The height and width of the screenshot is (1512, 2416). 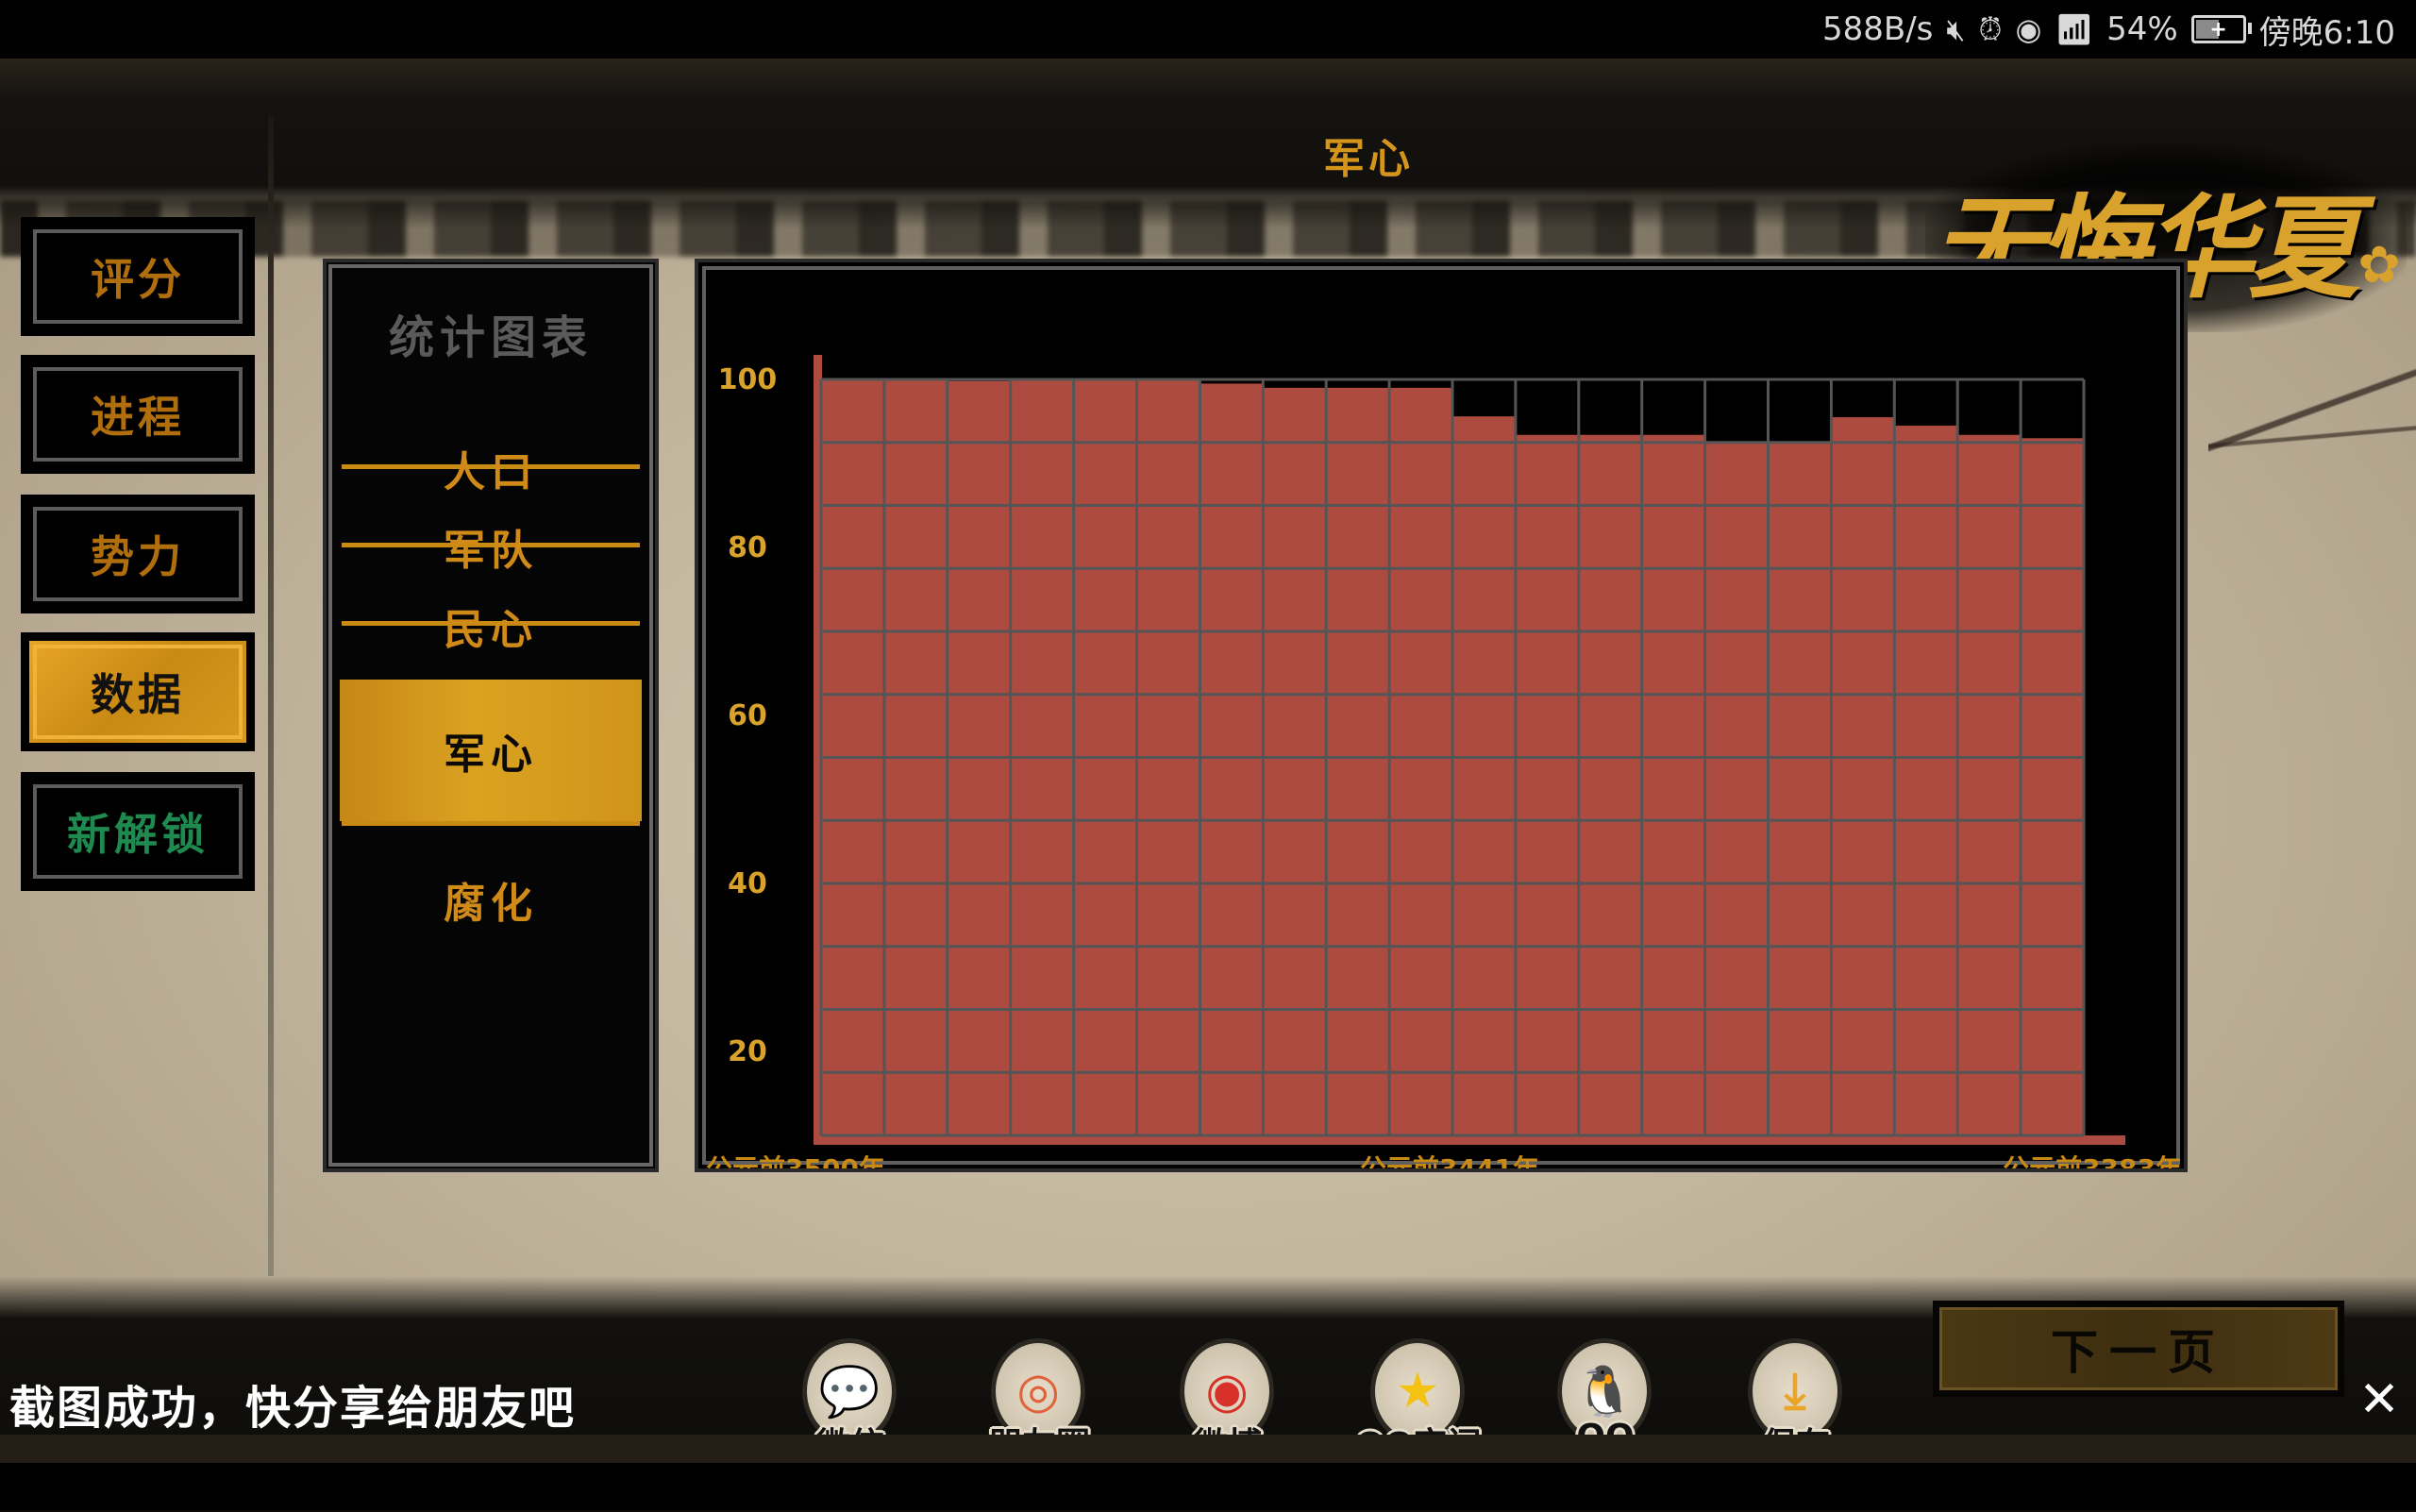 I want to click on x-tick-label: 公元前3500年, so click(x=795, y=1160).